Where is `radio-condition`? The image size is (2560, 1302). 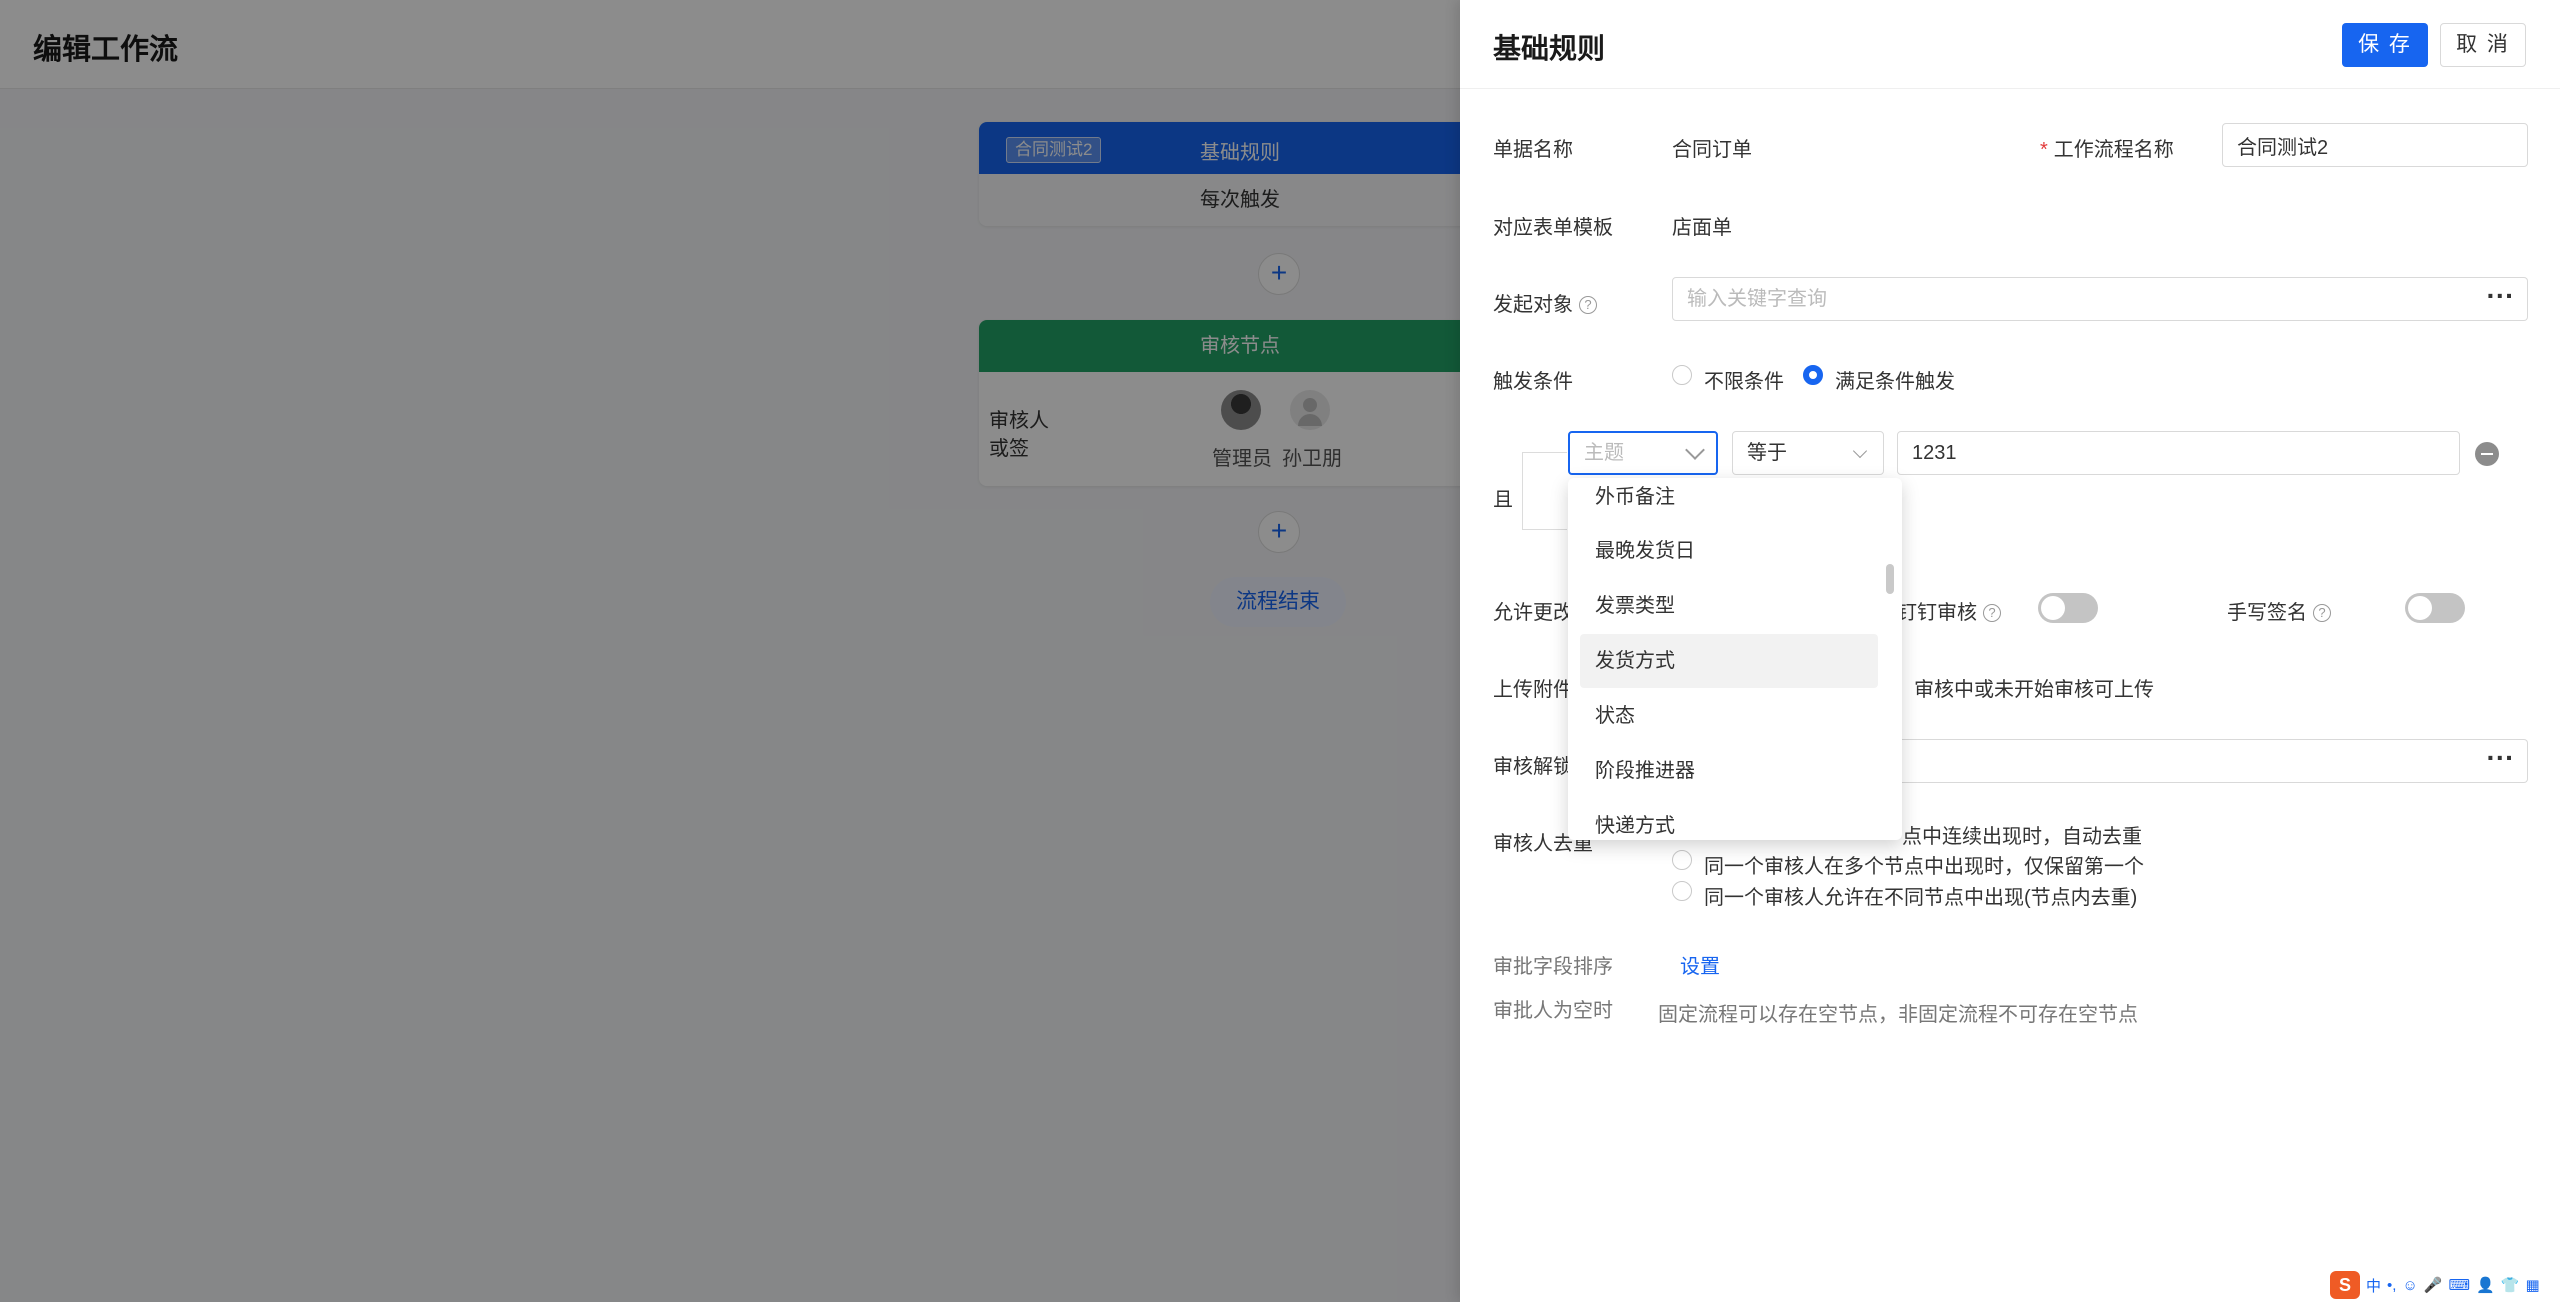 radio-condition is located at coordinates (1813, 375).